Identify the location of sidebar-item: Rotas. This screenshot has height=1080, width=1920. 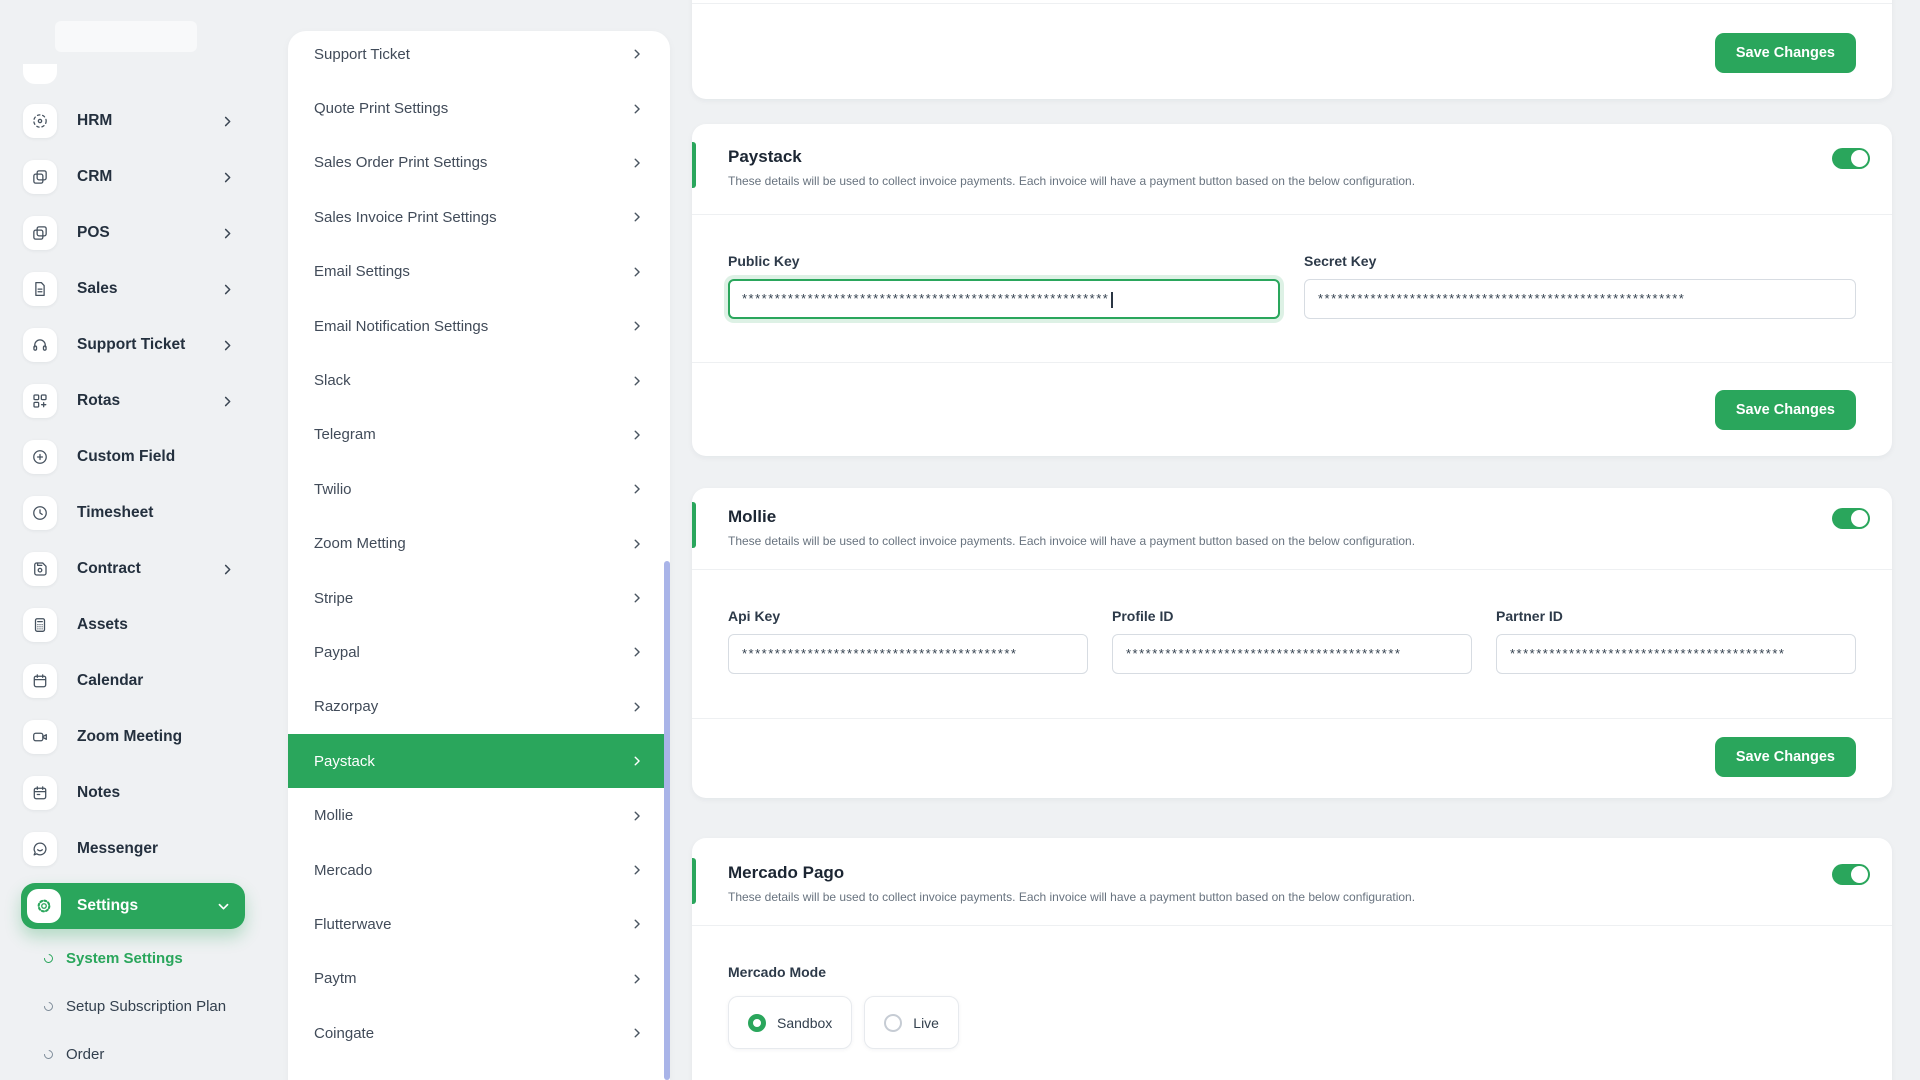
(129, 401).